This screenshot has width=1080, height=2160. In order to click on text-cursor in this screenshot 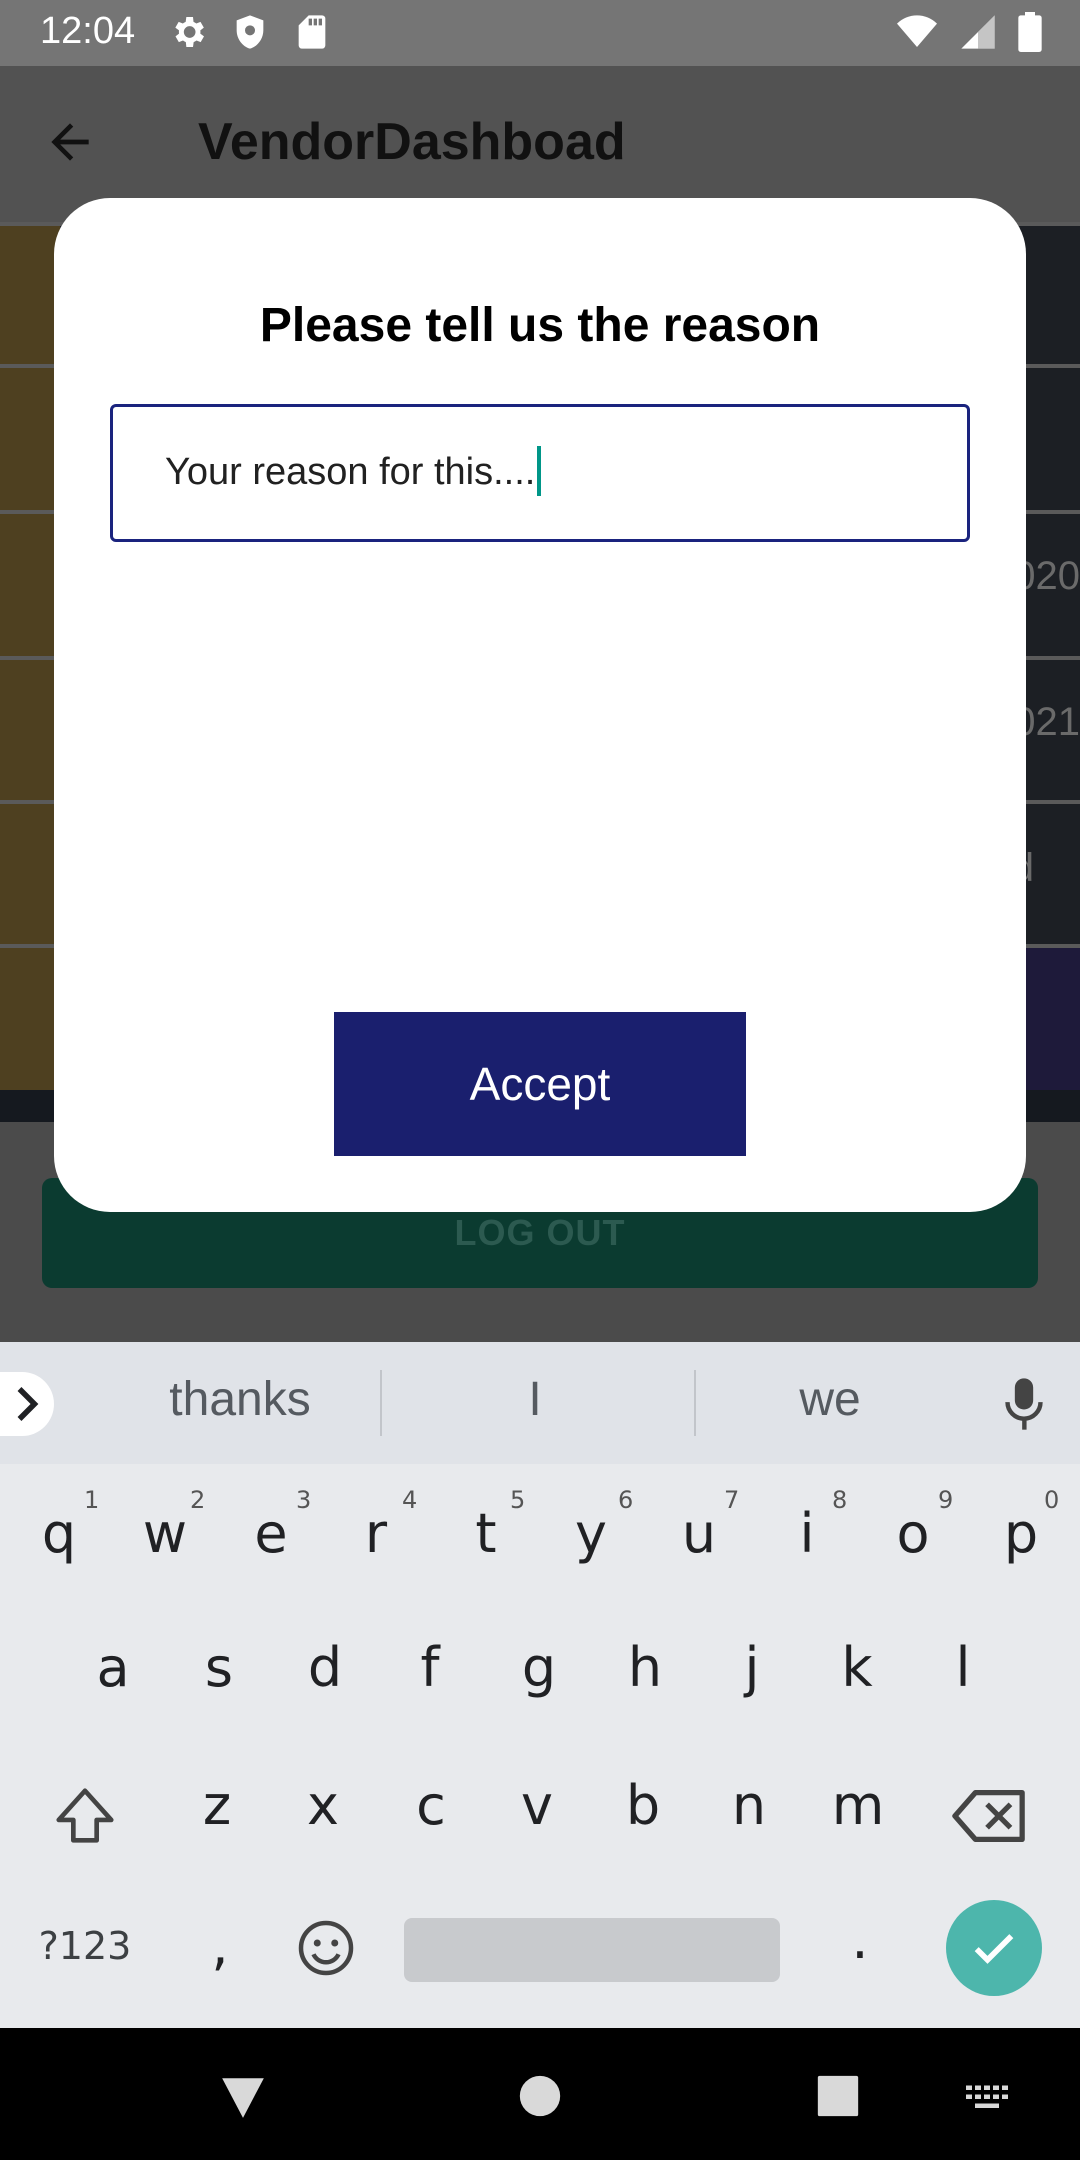, I will do `click(539, 470)`.